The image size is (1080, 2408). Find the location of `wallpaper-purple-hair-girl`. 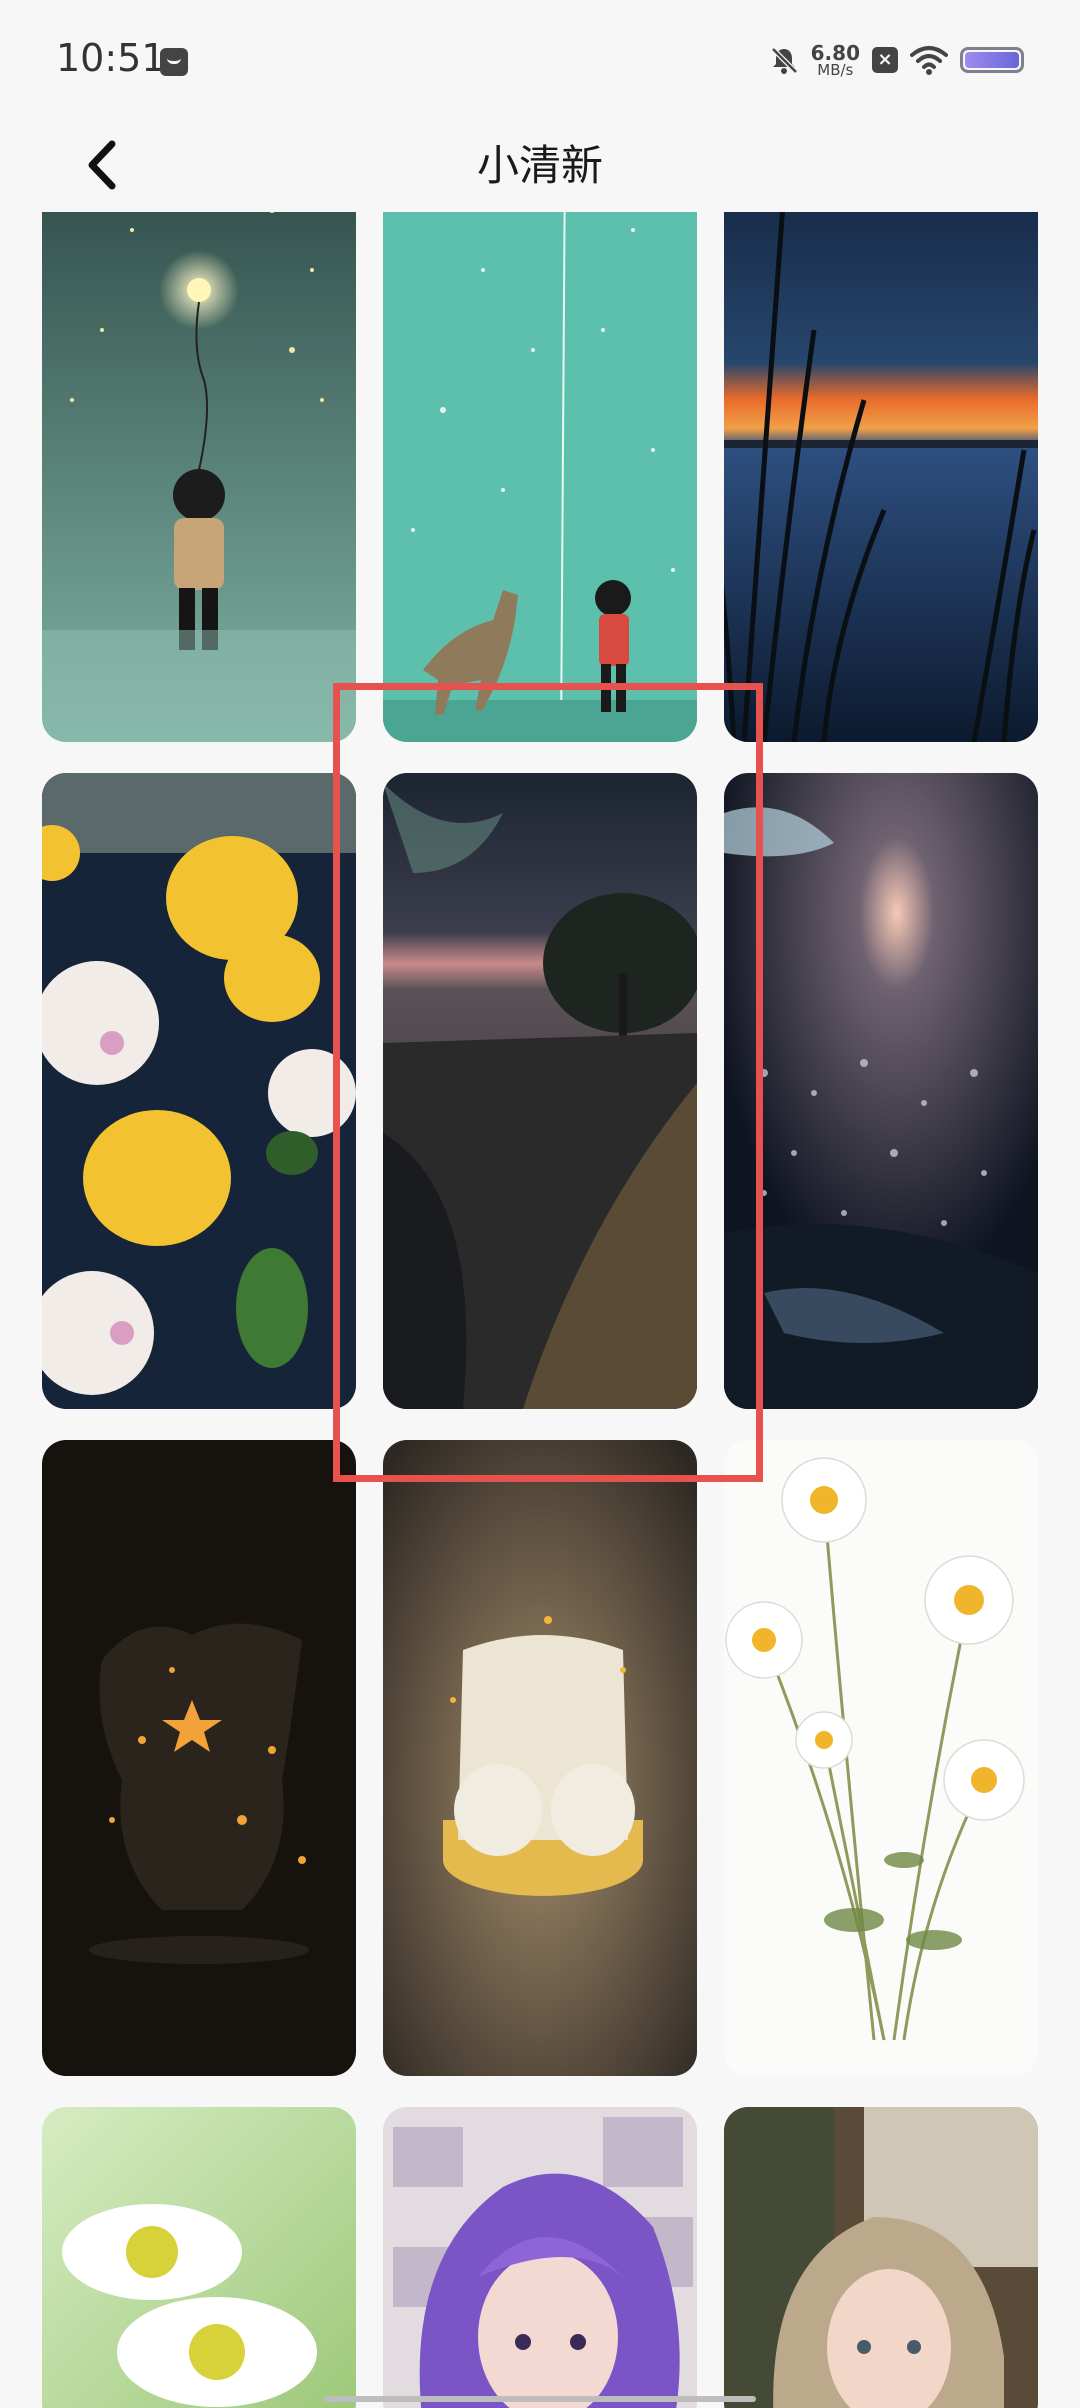

wallpaper-purple-hair-girl is located at coordinates (540, 2257).